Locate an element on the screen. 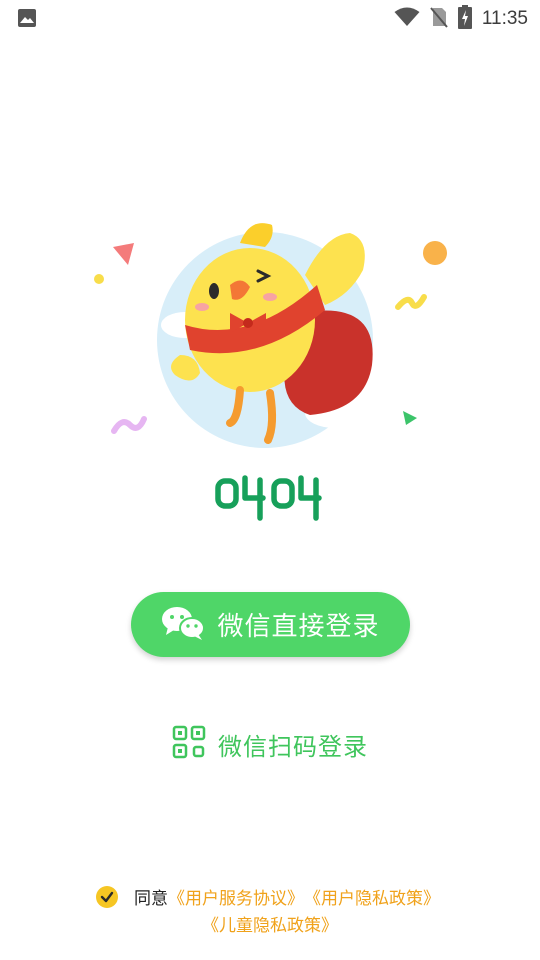 The width and height of the screenshot is (540, 960). app-logo: 0404 is located at coordinates (270, 496).